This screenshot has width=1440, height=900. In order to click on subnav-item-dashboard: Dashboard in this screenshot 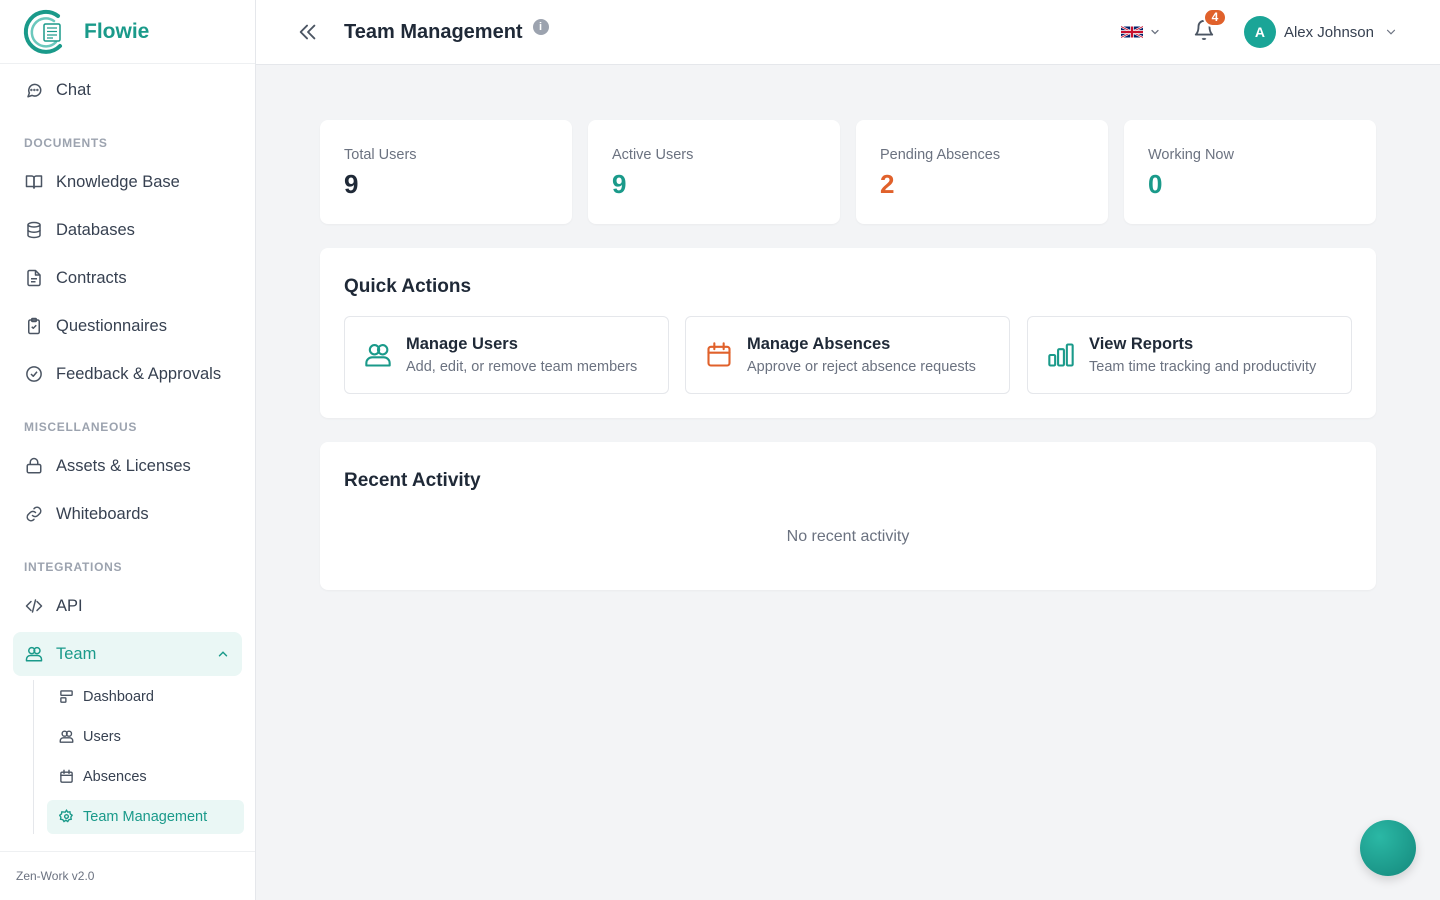, I will do `click(145, 697)`.